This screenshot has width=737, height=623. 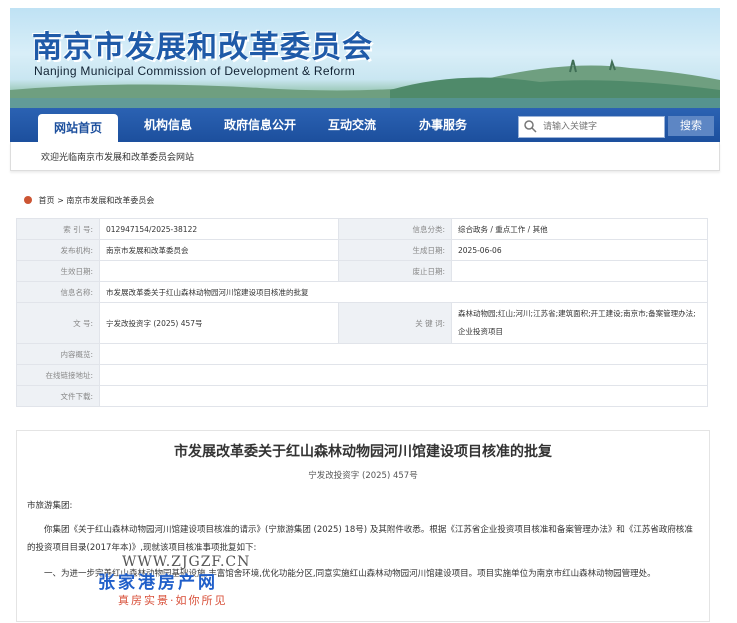 What do you see at coordinates (50, 506) in the screenshot?
I see `document-addressee: 市旅游集团:` at bounding box center [50, 506].